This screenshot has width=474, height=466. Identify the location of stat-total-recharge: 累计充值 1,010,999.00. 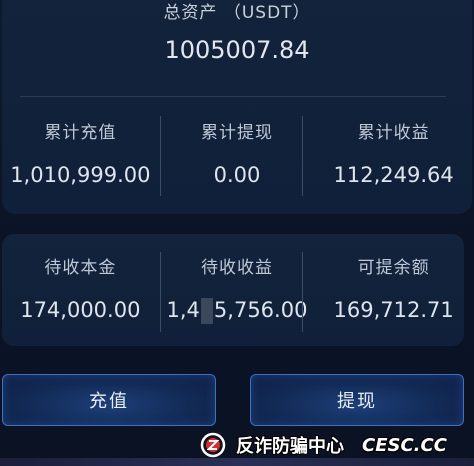
(80, 152).